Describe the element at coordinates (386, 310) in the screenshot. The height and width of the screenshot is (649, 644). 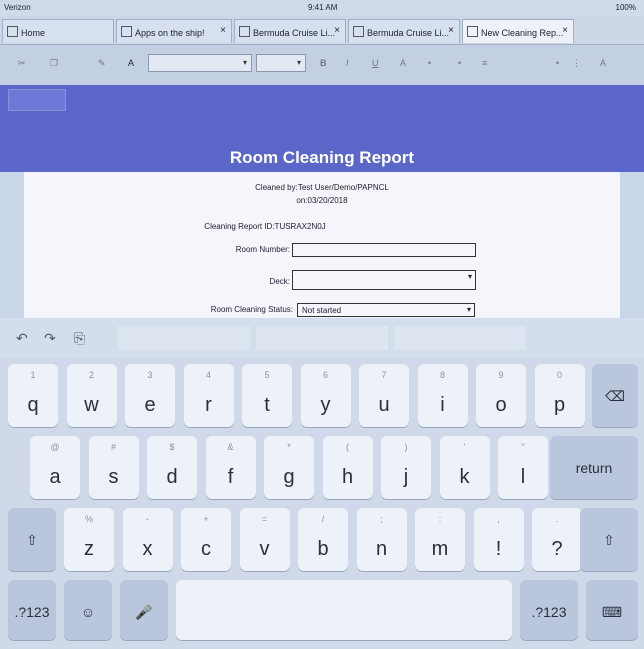
I see `status-select: Not started ▾` at that location.